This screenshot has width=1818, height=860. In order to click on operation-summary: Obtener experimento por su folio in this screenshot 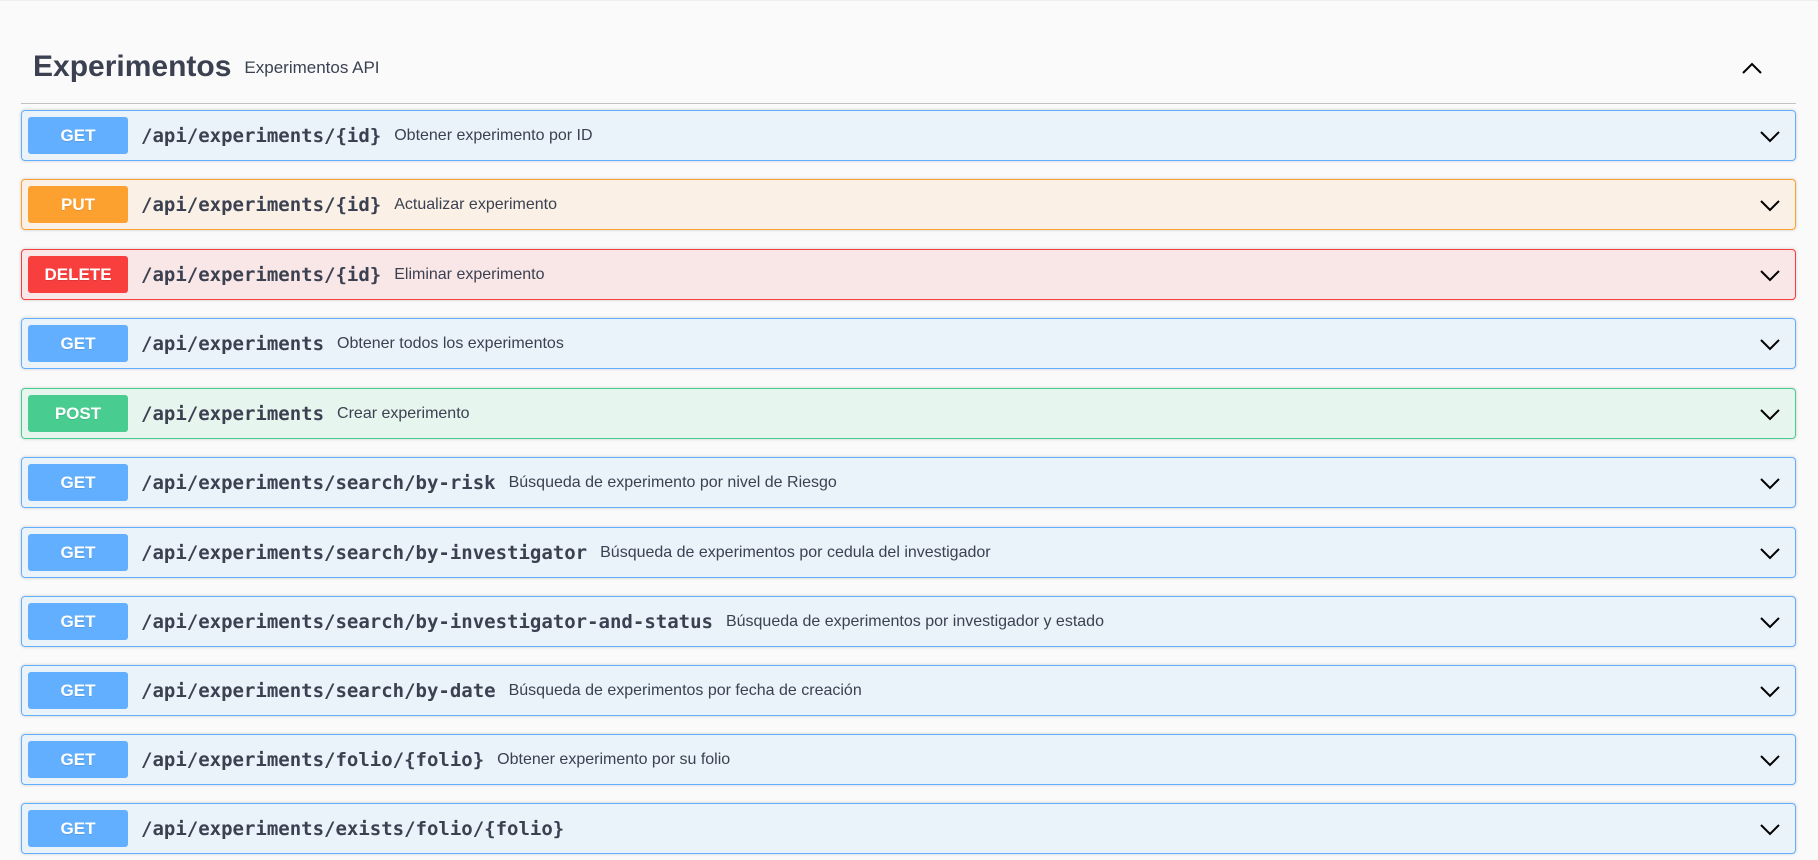, I will do `click(614, 759)`.